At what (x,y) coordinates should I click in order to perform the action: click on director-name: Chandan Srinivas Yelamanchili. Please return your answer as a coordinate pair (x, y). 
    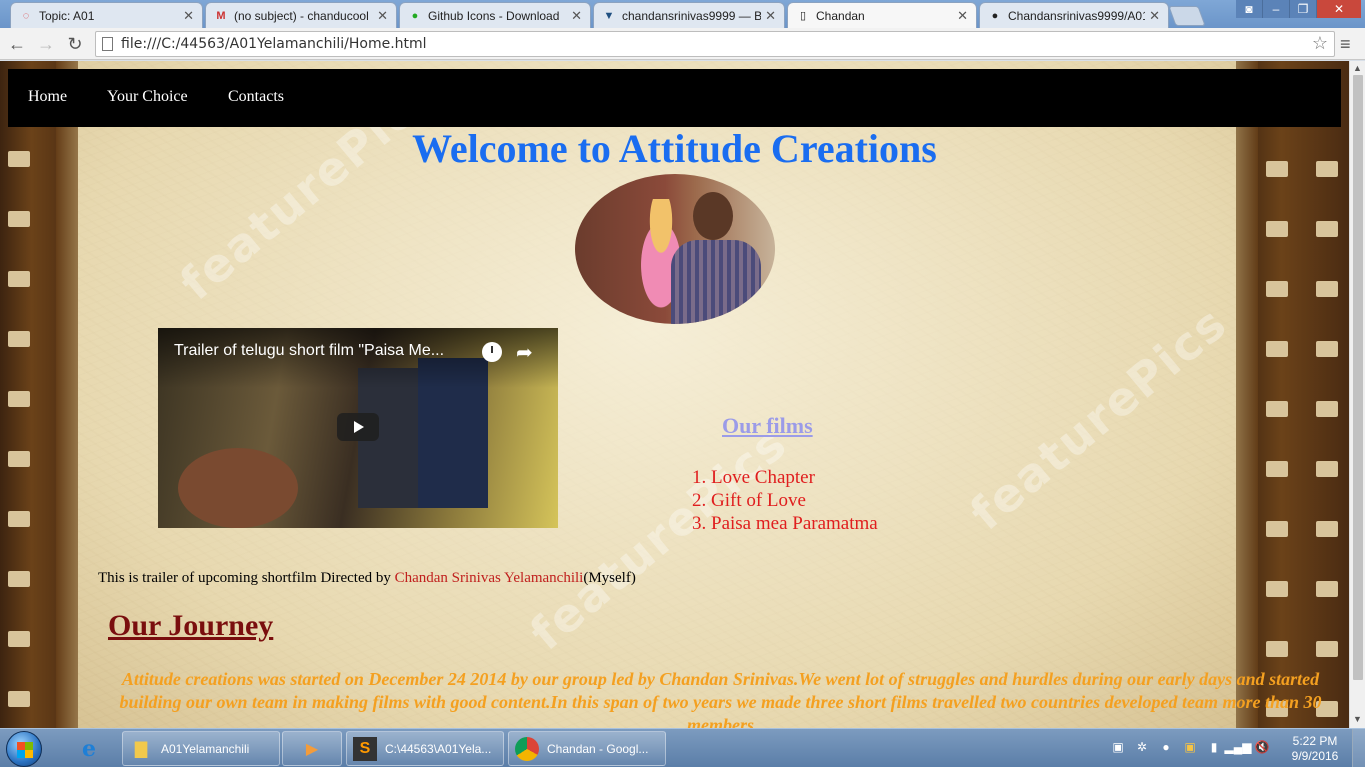
    Looking at the image, I should click on (489, 578).